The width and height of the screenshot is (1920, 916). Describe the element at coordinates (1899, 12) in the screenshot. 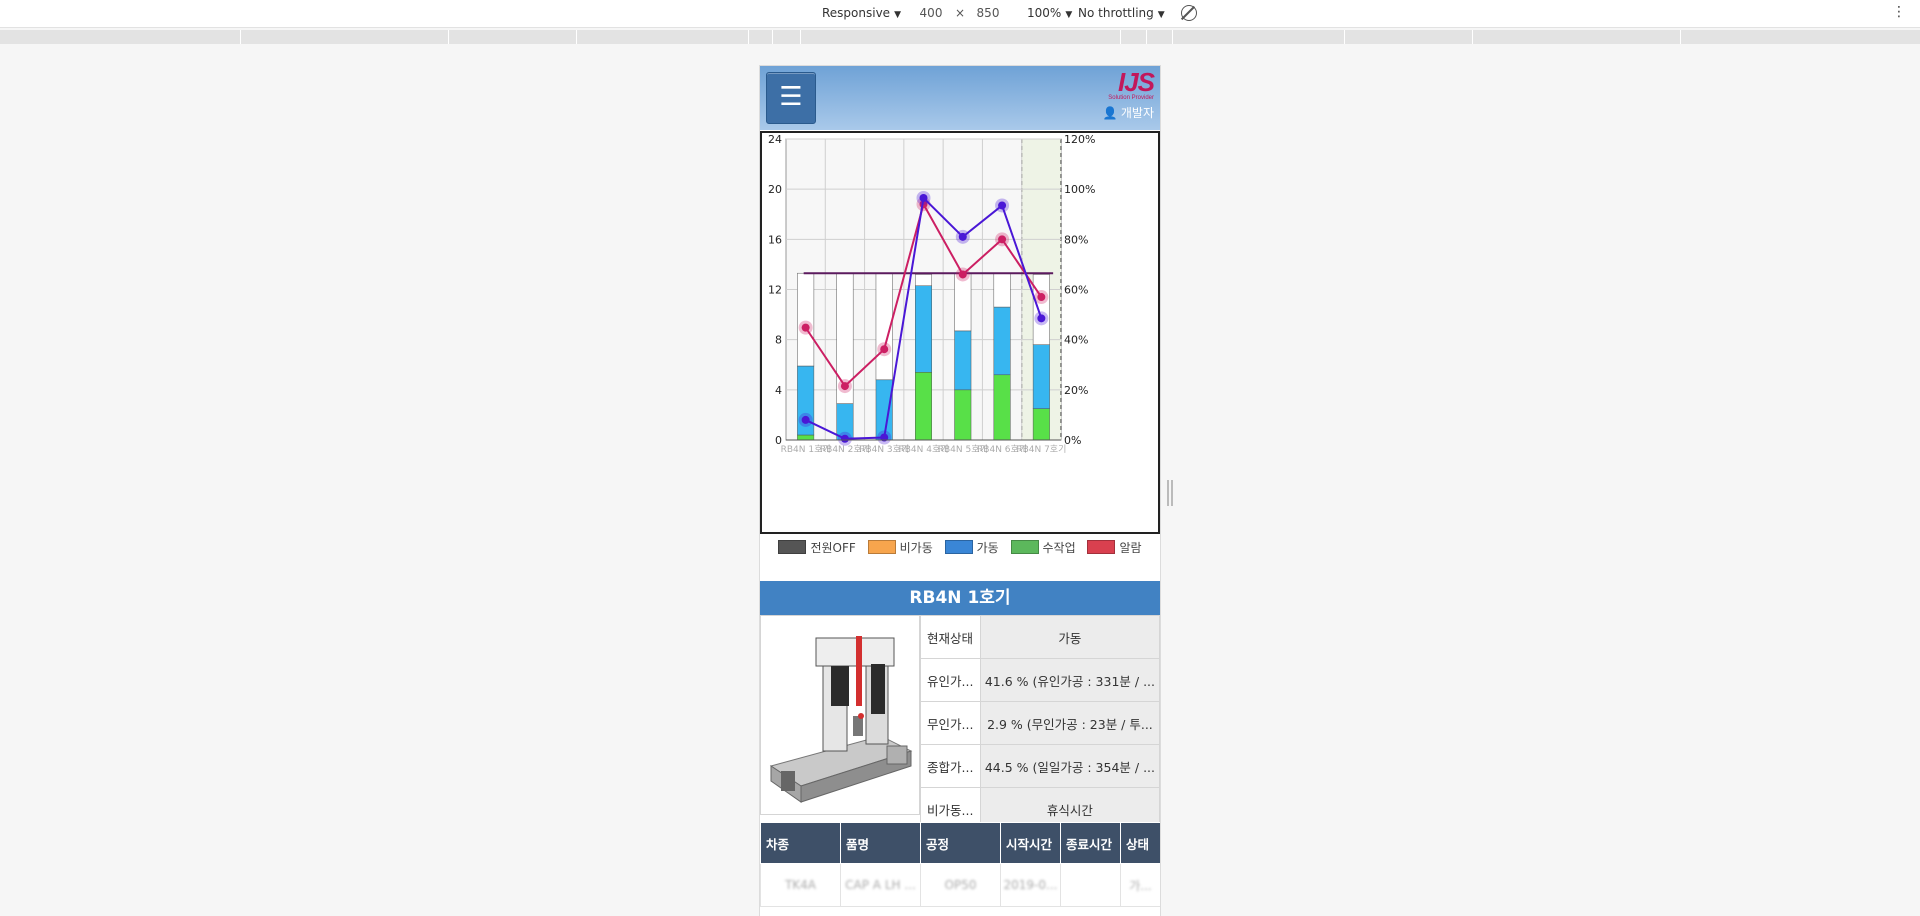

I see `more-options-icon: ⋮` at that location.